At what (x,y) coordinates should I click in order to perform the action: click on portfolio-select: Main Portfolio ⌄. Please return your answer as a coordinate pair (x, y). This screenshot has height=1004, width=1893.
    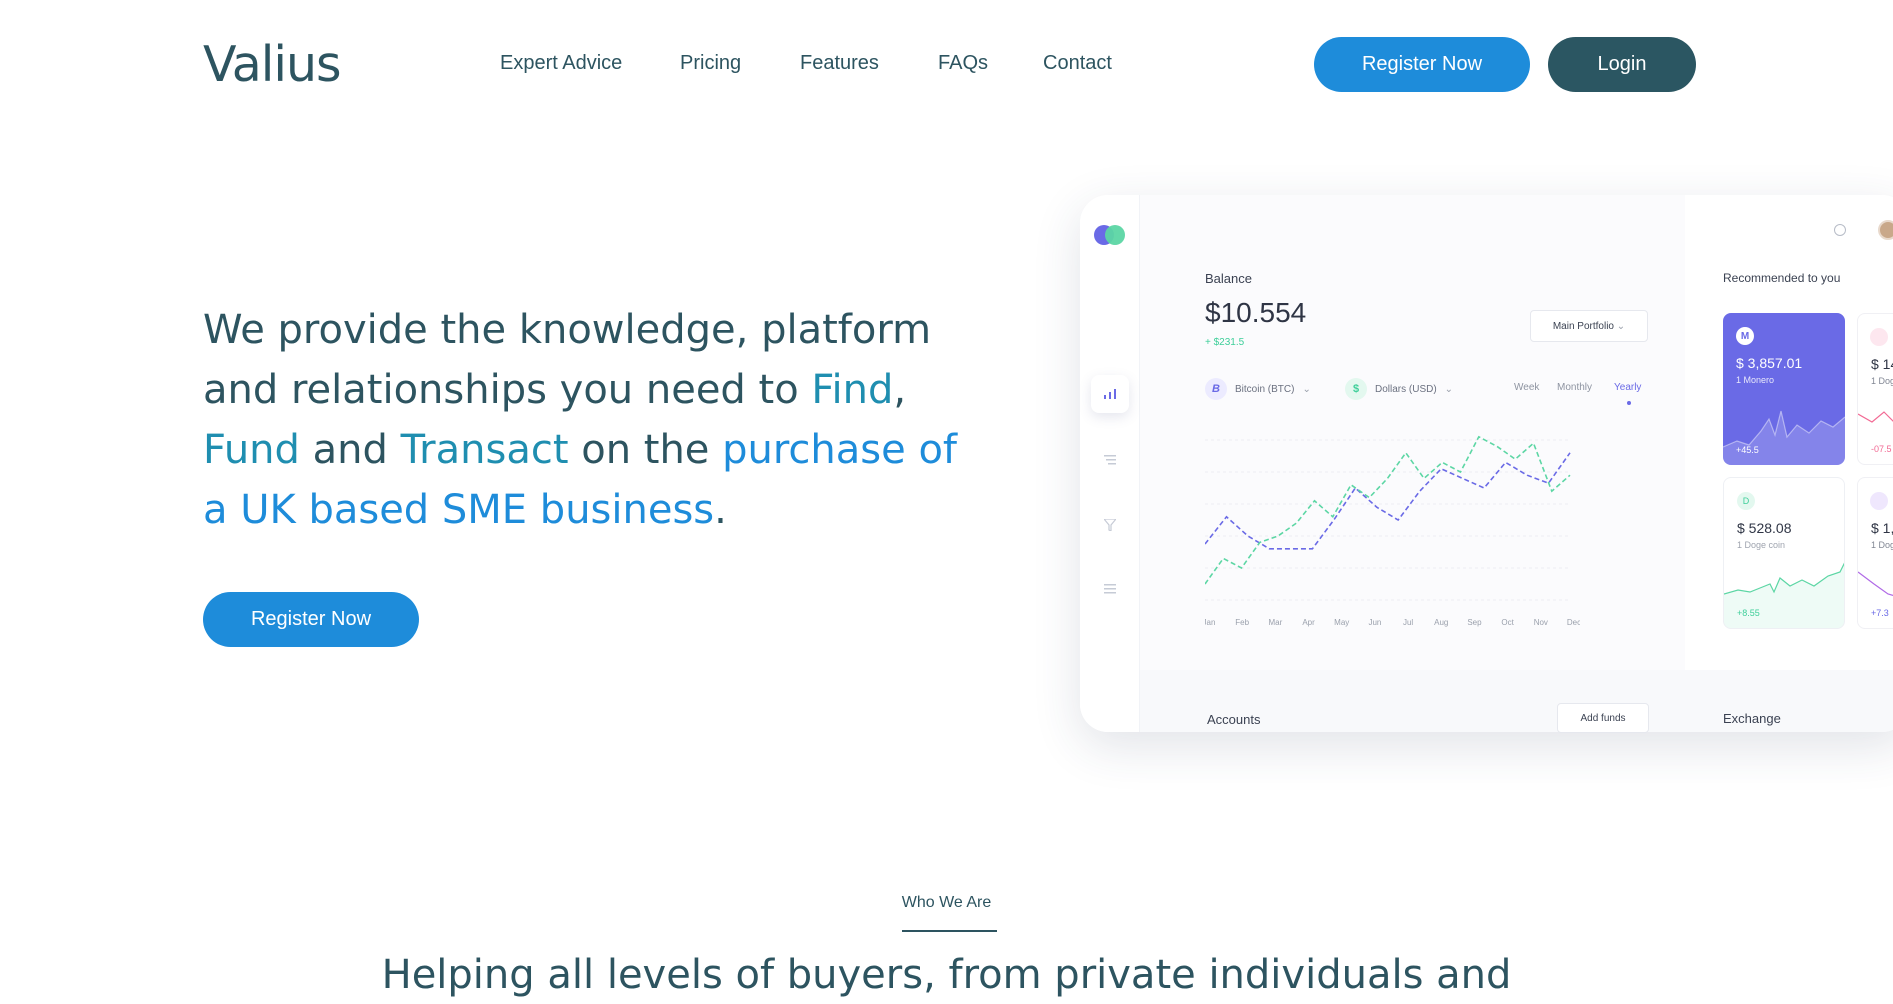
    Looking at the image, I should click on (1589, 326).